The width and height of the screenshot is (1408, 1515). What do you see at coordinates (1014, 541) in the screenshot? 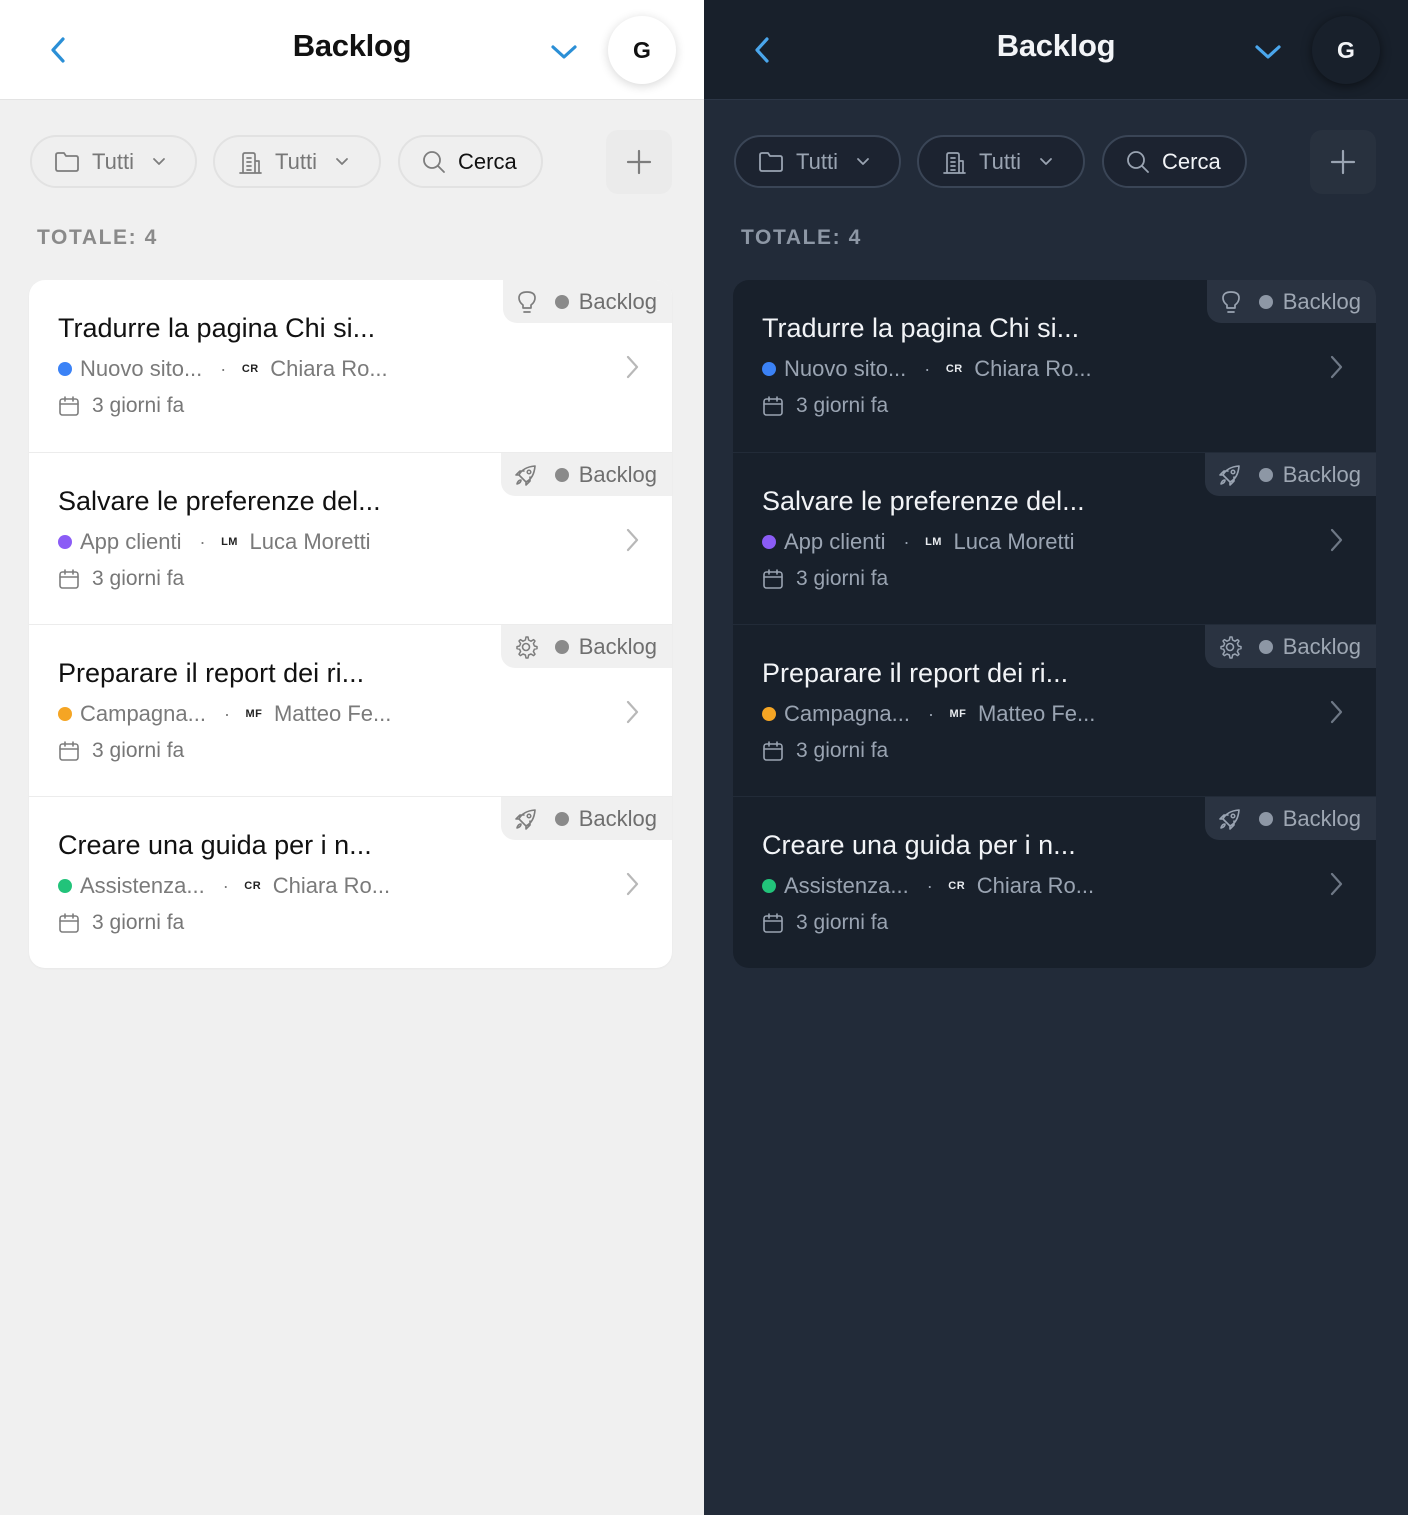
I see `assignee-name: Luca Moretti` at bounding box center [1014, 541].